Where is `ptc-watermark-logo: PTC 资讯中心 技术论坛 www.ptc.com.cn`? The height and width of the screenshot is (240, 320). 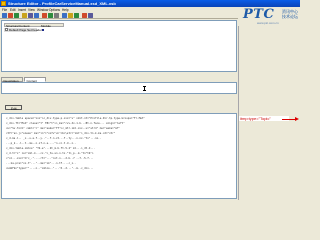
ptc-watermark-logo: PTC 资讯中心 技术论坛 www.ptc.com.cn is located at coordinates (271, 16).